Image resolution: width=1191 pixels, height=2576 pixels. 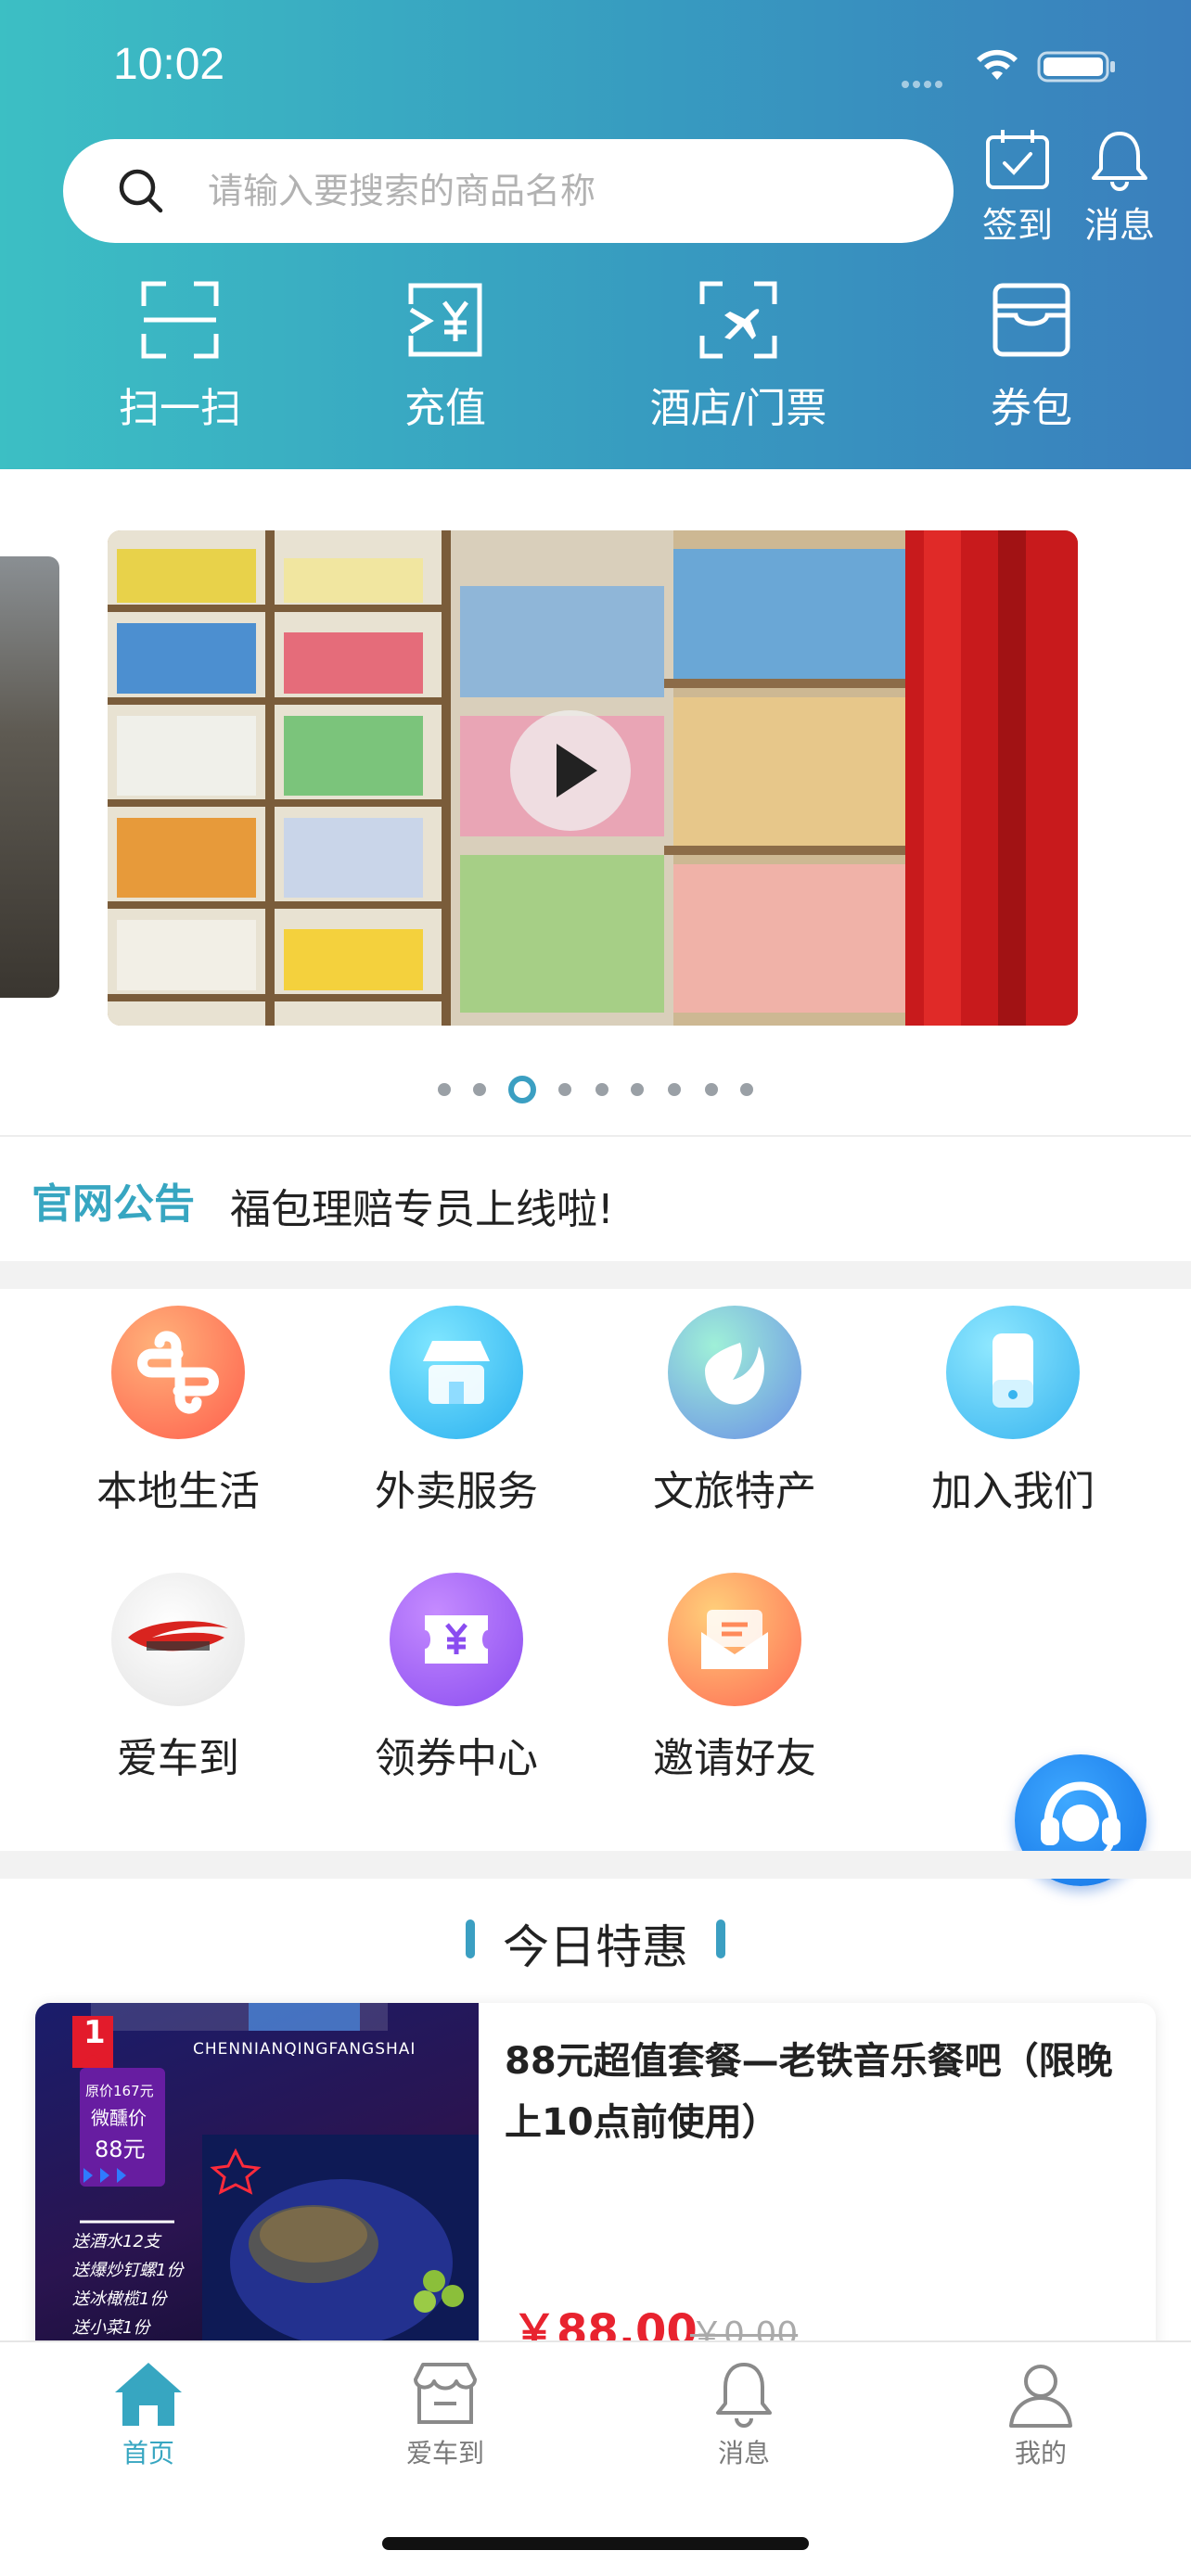 I want to click on service-culture-tourism: 文旅特产, so click(x=735, y=1411).